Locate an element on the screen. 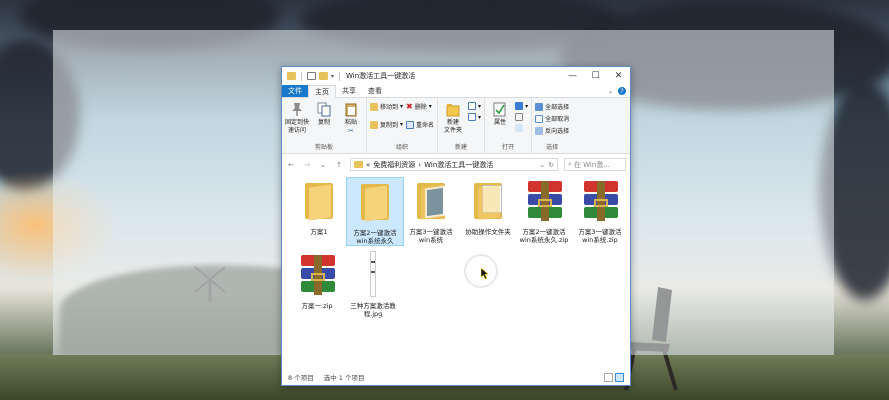 The height and width of the screenshot is (400, 889). invert-selection-button: 反向选择 is located at coordinates (552, 130).